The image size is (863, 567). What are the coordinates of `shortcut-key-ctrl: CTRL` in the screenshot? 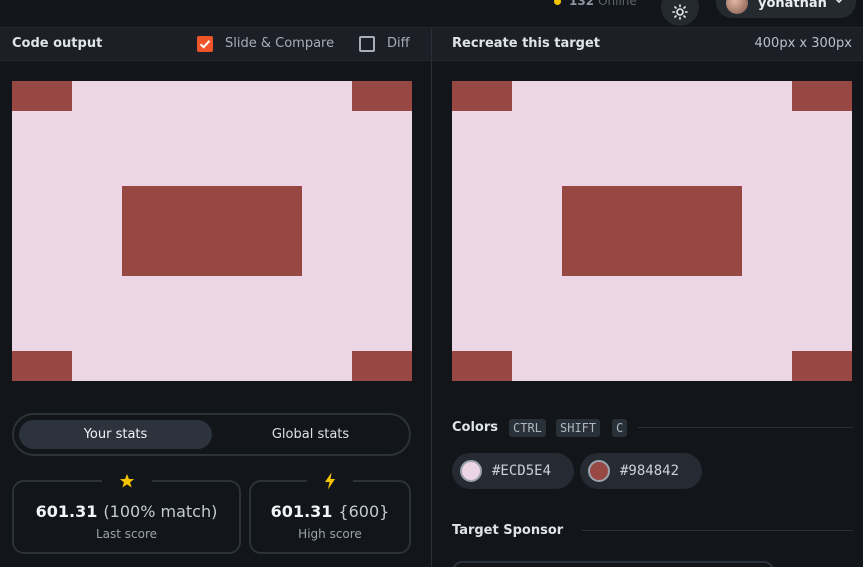 It's located at (527, 428).